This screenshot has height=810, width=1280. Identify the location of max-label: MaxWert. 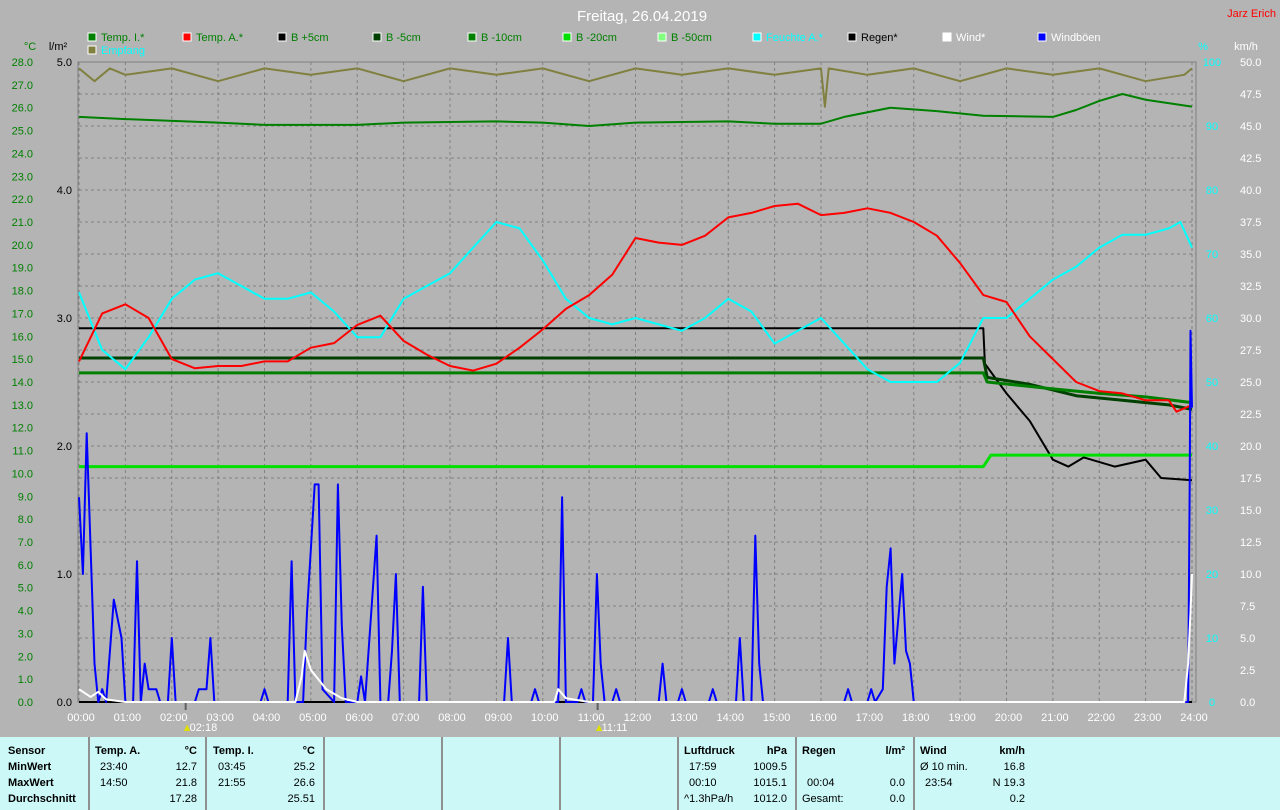
(31, 783).